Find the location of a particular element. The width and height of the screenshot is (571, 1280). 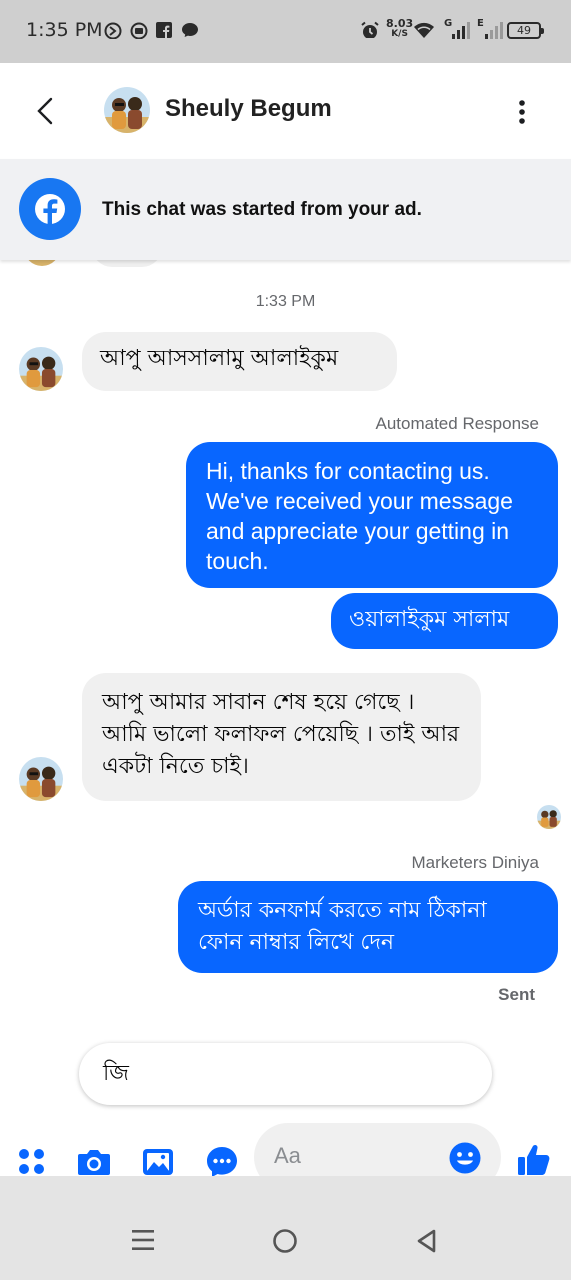

sync-icon is located at coordinates (113, 30).